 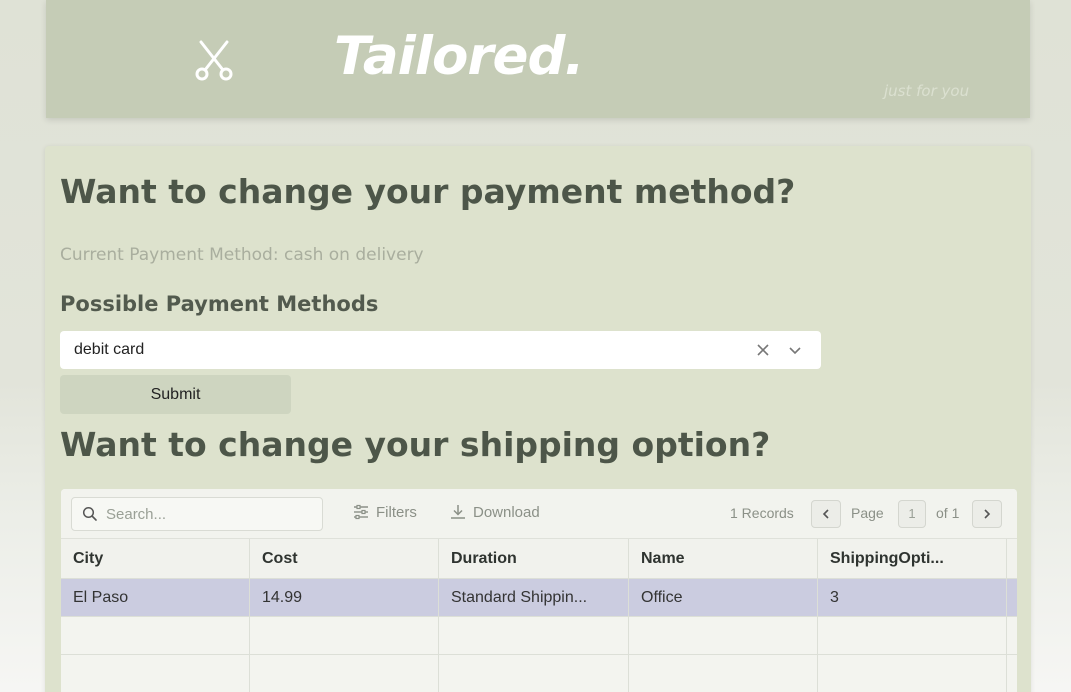 I want to click on chevron-left-icon, so click(x=825, y=514).